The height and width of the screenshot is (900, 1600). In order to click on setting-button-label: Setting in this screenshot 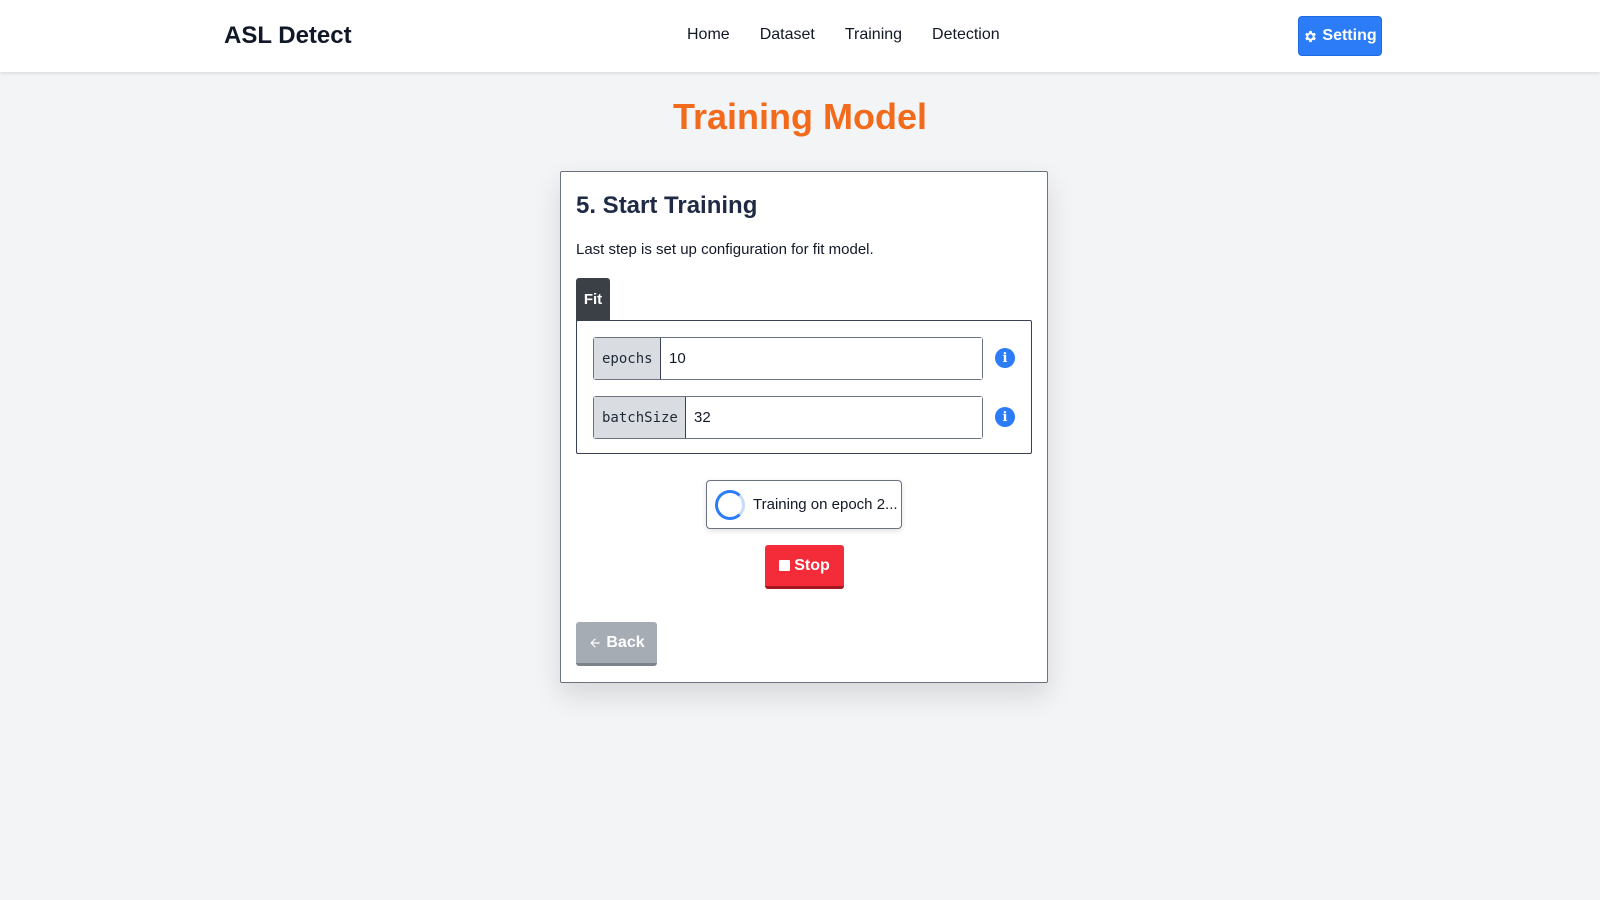, I will do `click(1349, 35)`.